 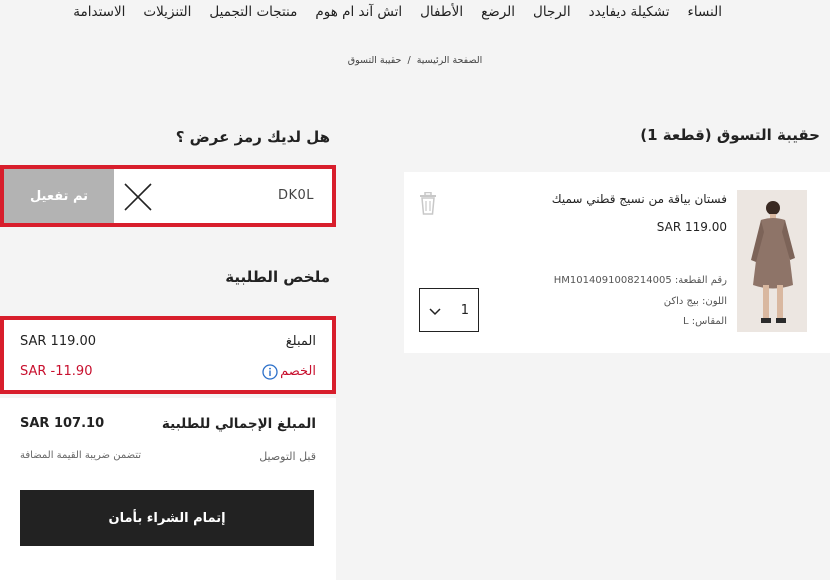 What do you see at coordinates (415, 60) in the screenshot?
I see `breadcrumb: الصفحة الرئيسية / حقيبة التسوق` at bounding box center [415, 60].